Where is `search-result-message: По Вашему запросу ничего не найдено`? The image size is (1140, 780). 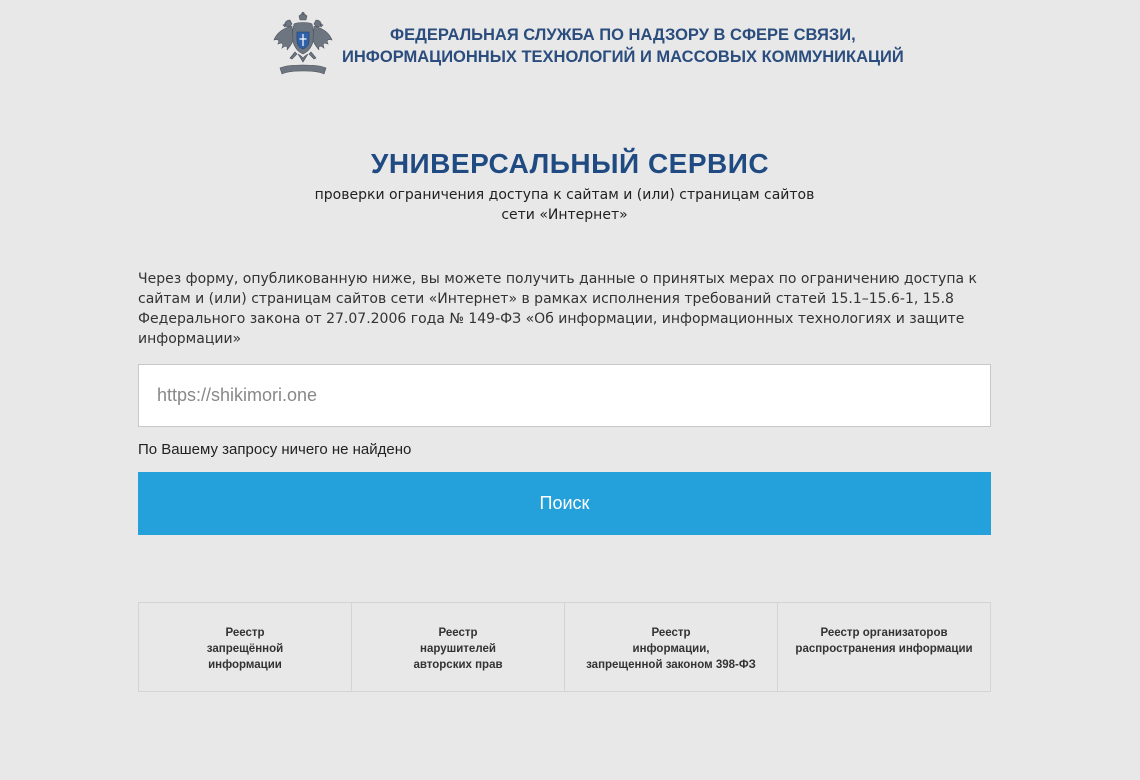
search-result-message: По Вашему запросу ничего не найдено is located at coordinates (275, 449).